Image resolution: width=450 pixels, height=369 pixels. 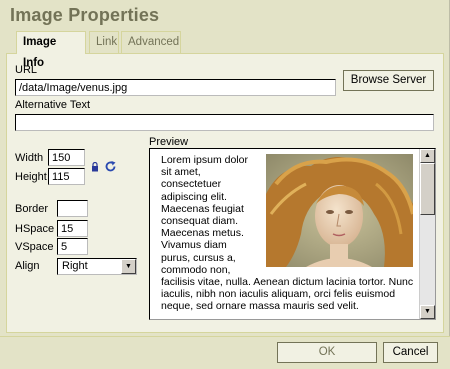 I want to click on preview-venus-image, so click(x=339, y=210).